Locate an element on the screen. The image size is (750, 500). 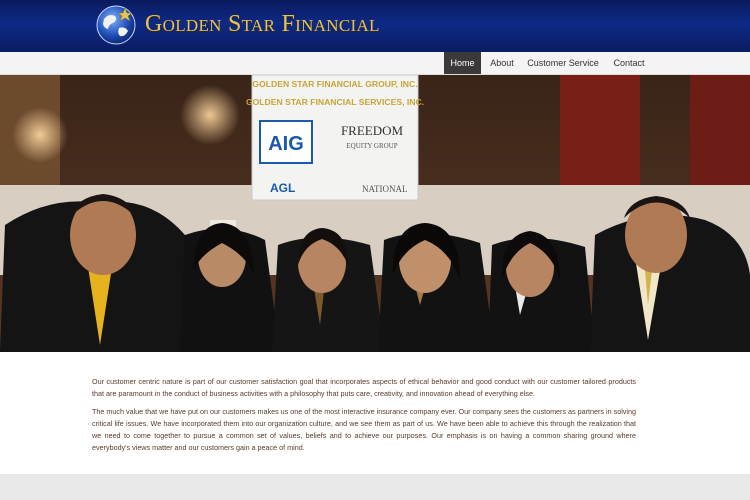
nav-item-about: About is located at coordinates (502, 63).